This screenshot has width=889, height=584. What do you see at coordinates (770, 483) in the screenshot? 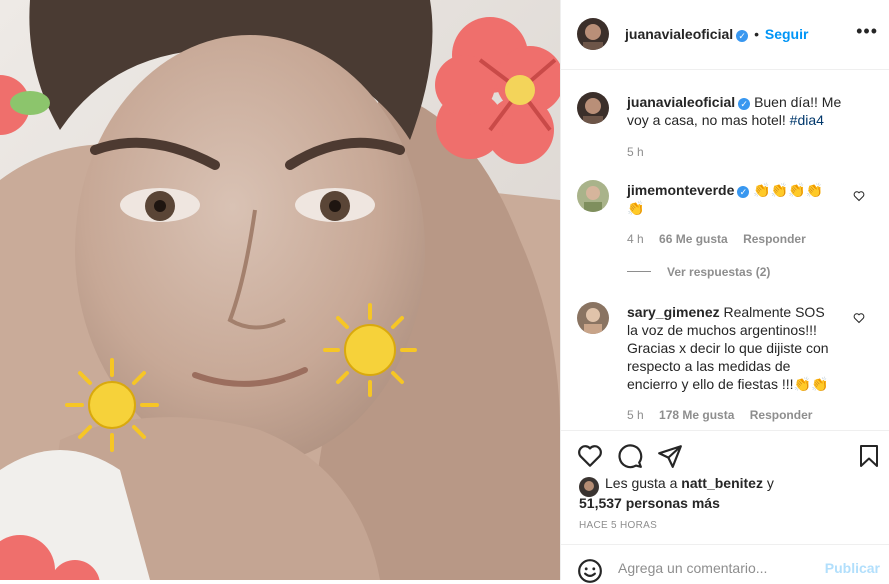
I see `likes-conjunction: y` at bounding box center [770, 483].